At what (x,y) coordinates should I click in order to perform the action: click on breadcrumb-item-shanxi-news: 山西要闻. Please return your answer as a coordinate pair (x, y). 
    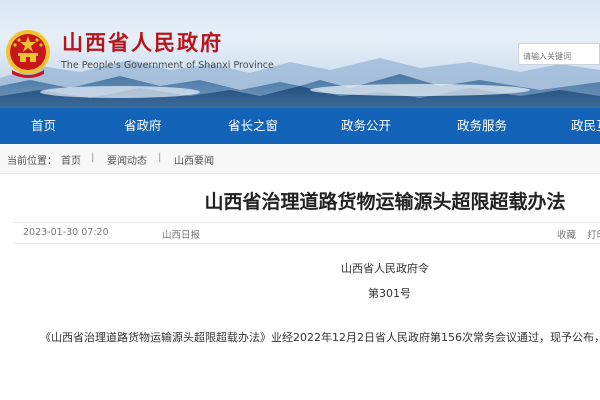
    Looking at the image, I should click on (194, 159).